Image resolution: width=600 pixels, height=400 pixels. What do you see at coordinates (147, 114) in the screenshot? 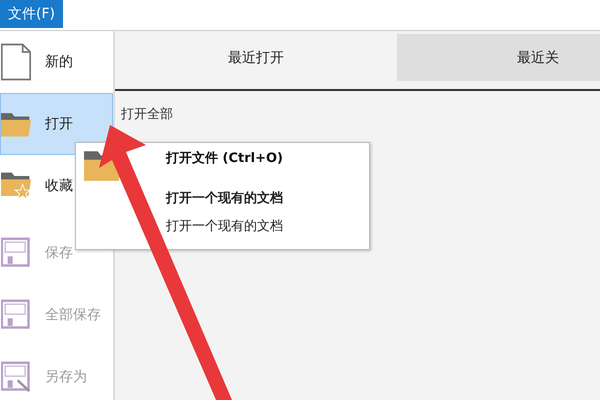
I see `open-all-link: 打开全部` at bounding box center [147, 114].